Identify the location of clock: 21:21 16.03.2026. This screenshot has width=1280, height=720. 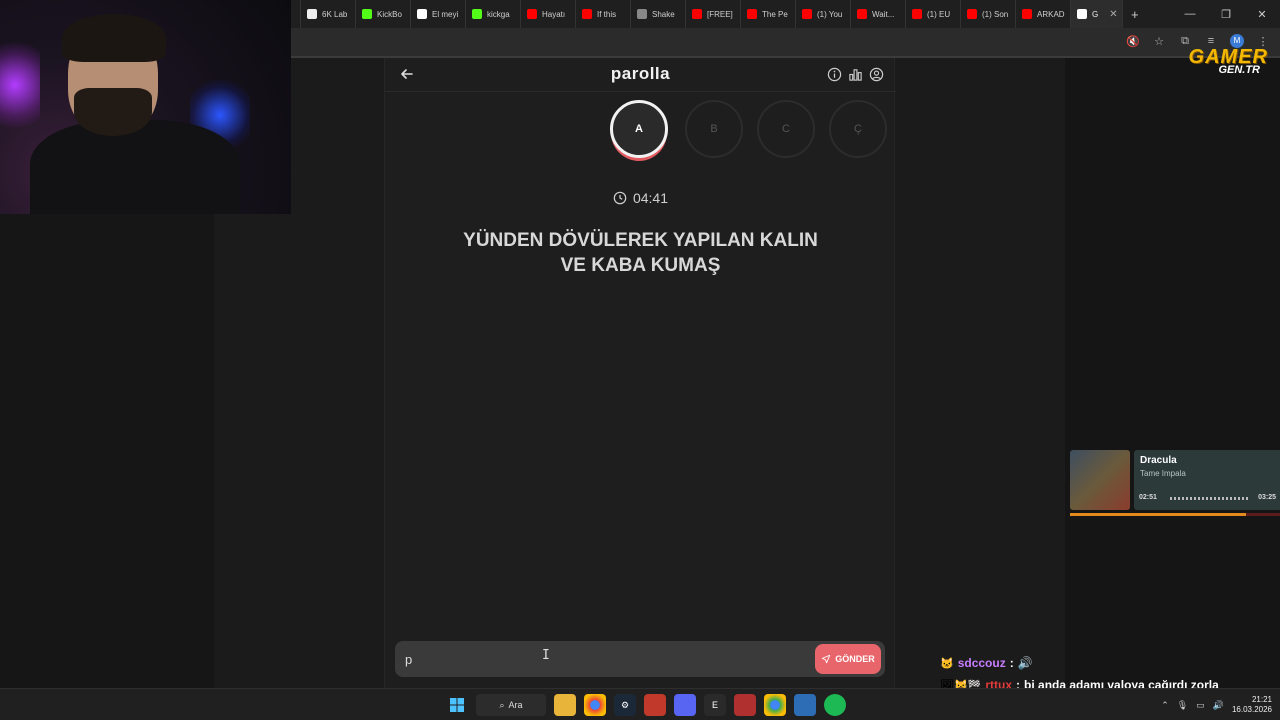
(1252, 705).